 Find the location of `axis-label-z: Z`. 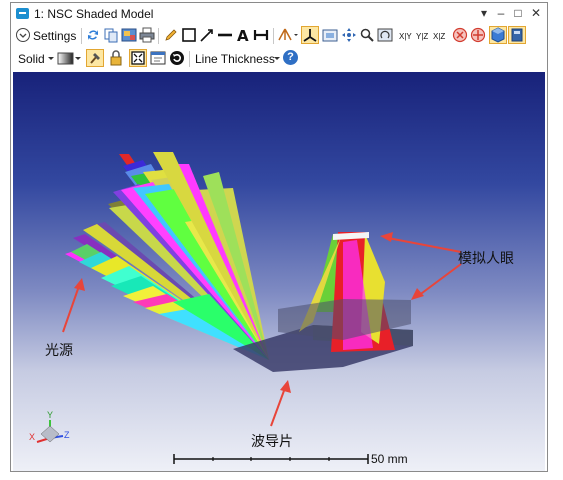

axis-label-z: Z is located at coordinates (67, 435).